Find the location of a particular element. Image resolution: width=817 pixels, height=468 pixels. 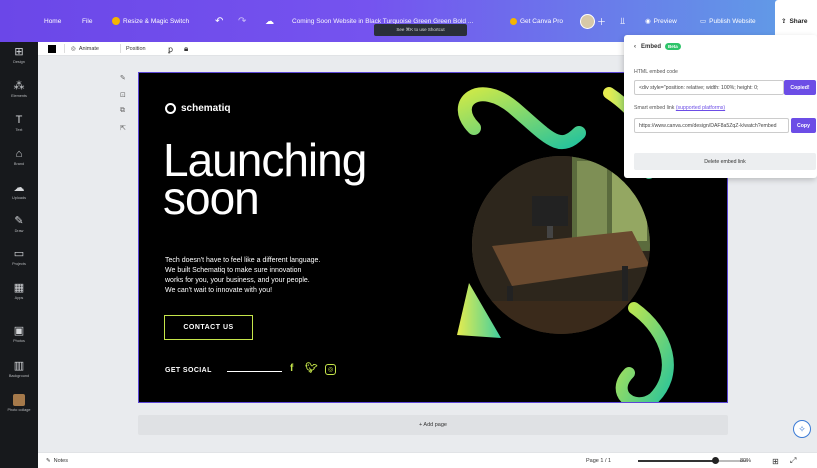

add-page-button: + Add page is located at coordinates (433, 425).